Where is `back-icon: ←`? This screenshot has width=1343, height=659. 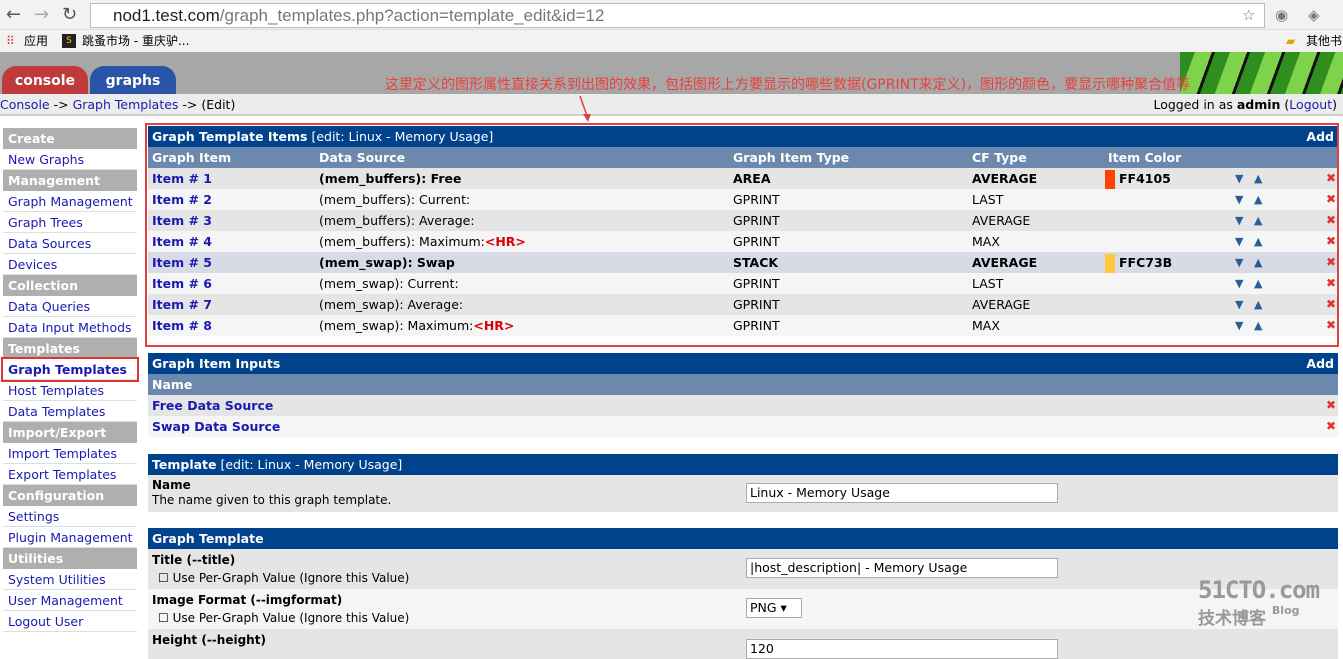 back-icon: ← is located at coordinates (13, 14).